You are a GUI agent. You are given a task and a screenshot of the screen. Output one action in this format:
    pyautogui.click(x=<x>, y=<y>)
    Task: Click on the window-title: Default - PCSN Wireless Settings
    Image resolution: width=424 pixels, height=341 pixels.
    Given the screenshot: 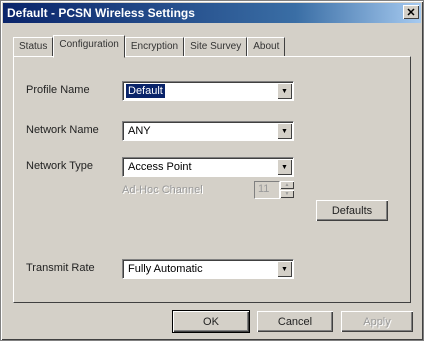 What is the action you would take?
    pyautogui.click(x=101, y=13)
    